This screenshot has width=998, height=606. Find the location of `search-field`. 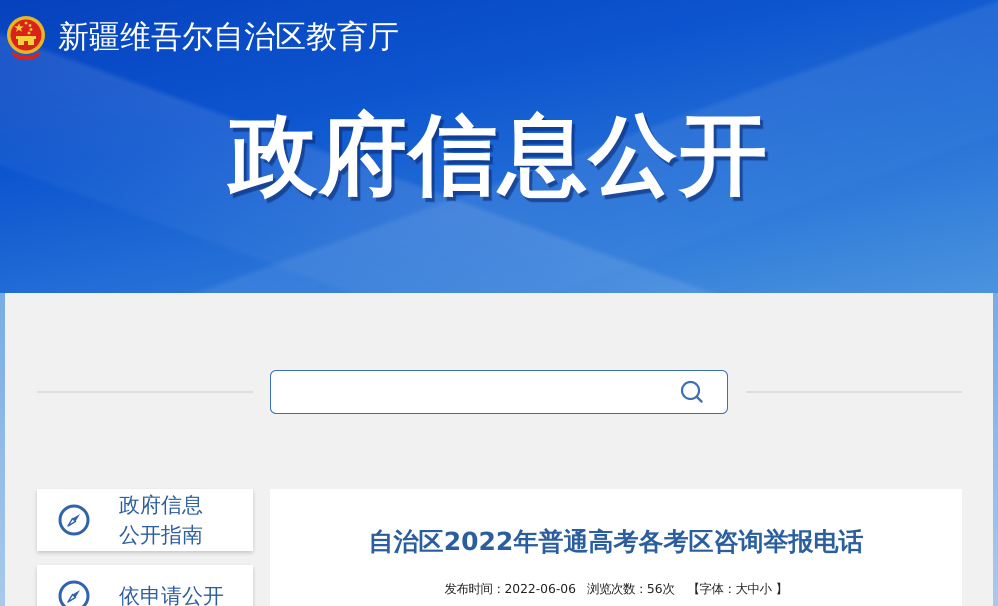

search-field is located at coordinates (499, 392).